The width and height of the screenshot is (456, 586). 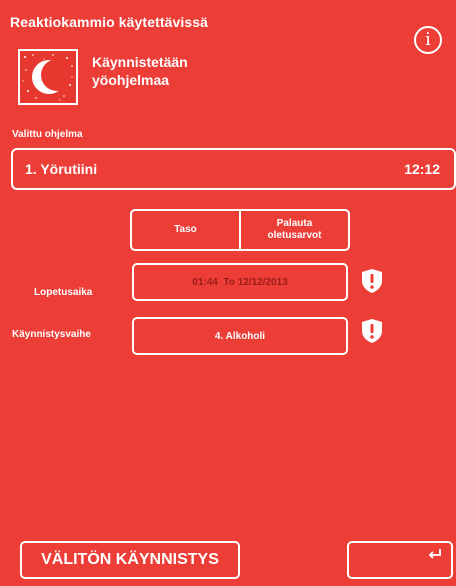 I want to click on start-now-label: VÄLITÖN KÄYNNISTYS, so click(x=130, y=559).